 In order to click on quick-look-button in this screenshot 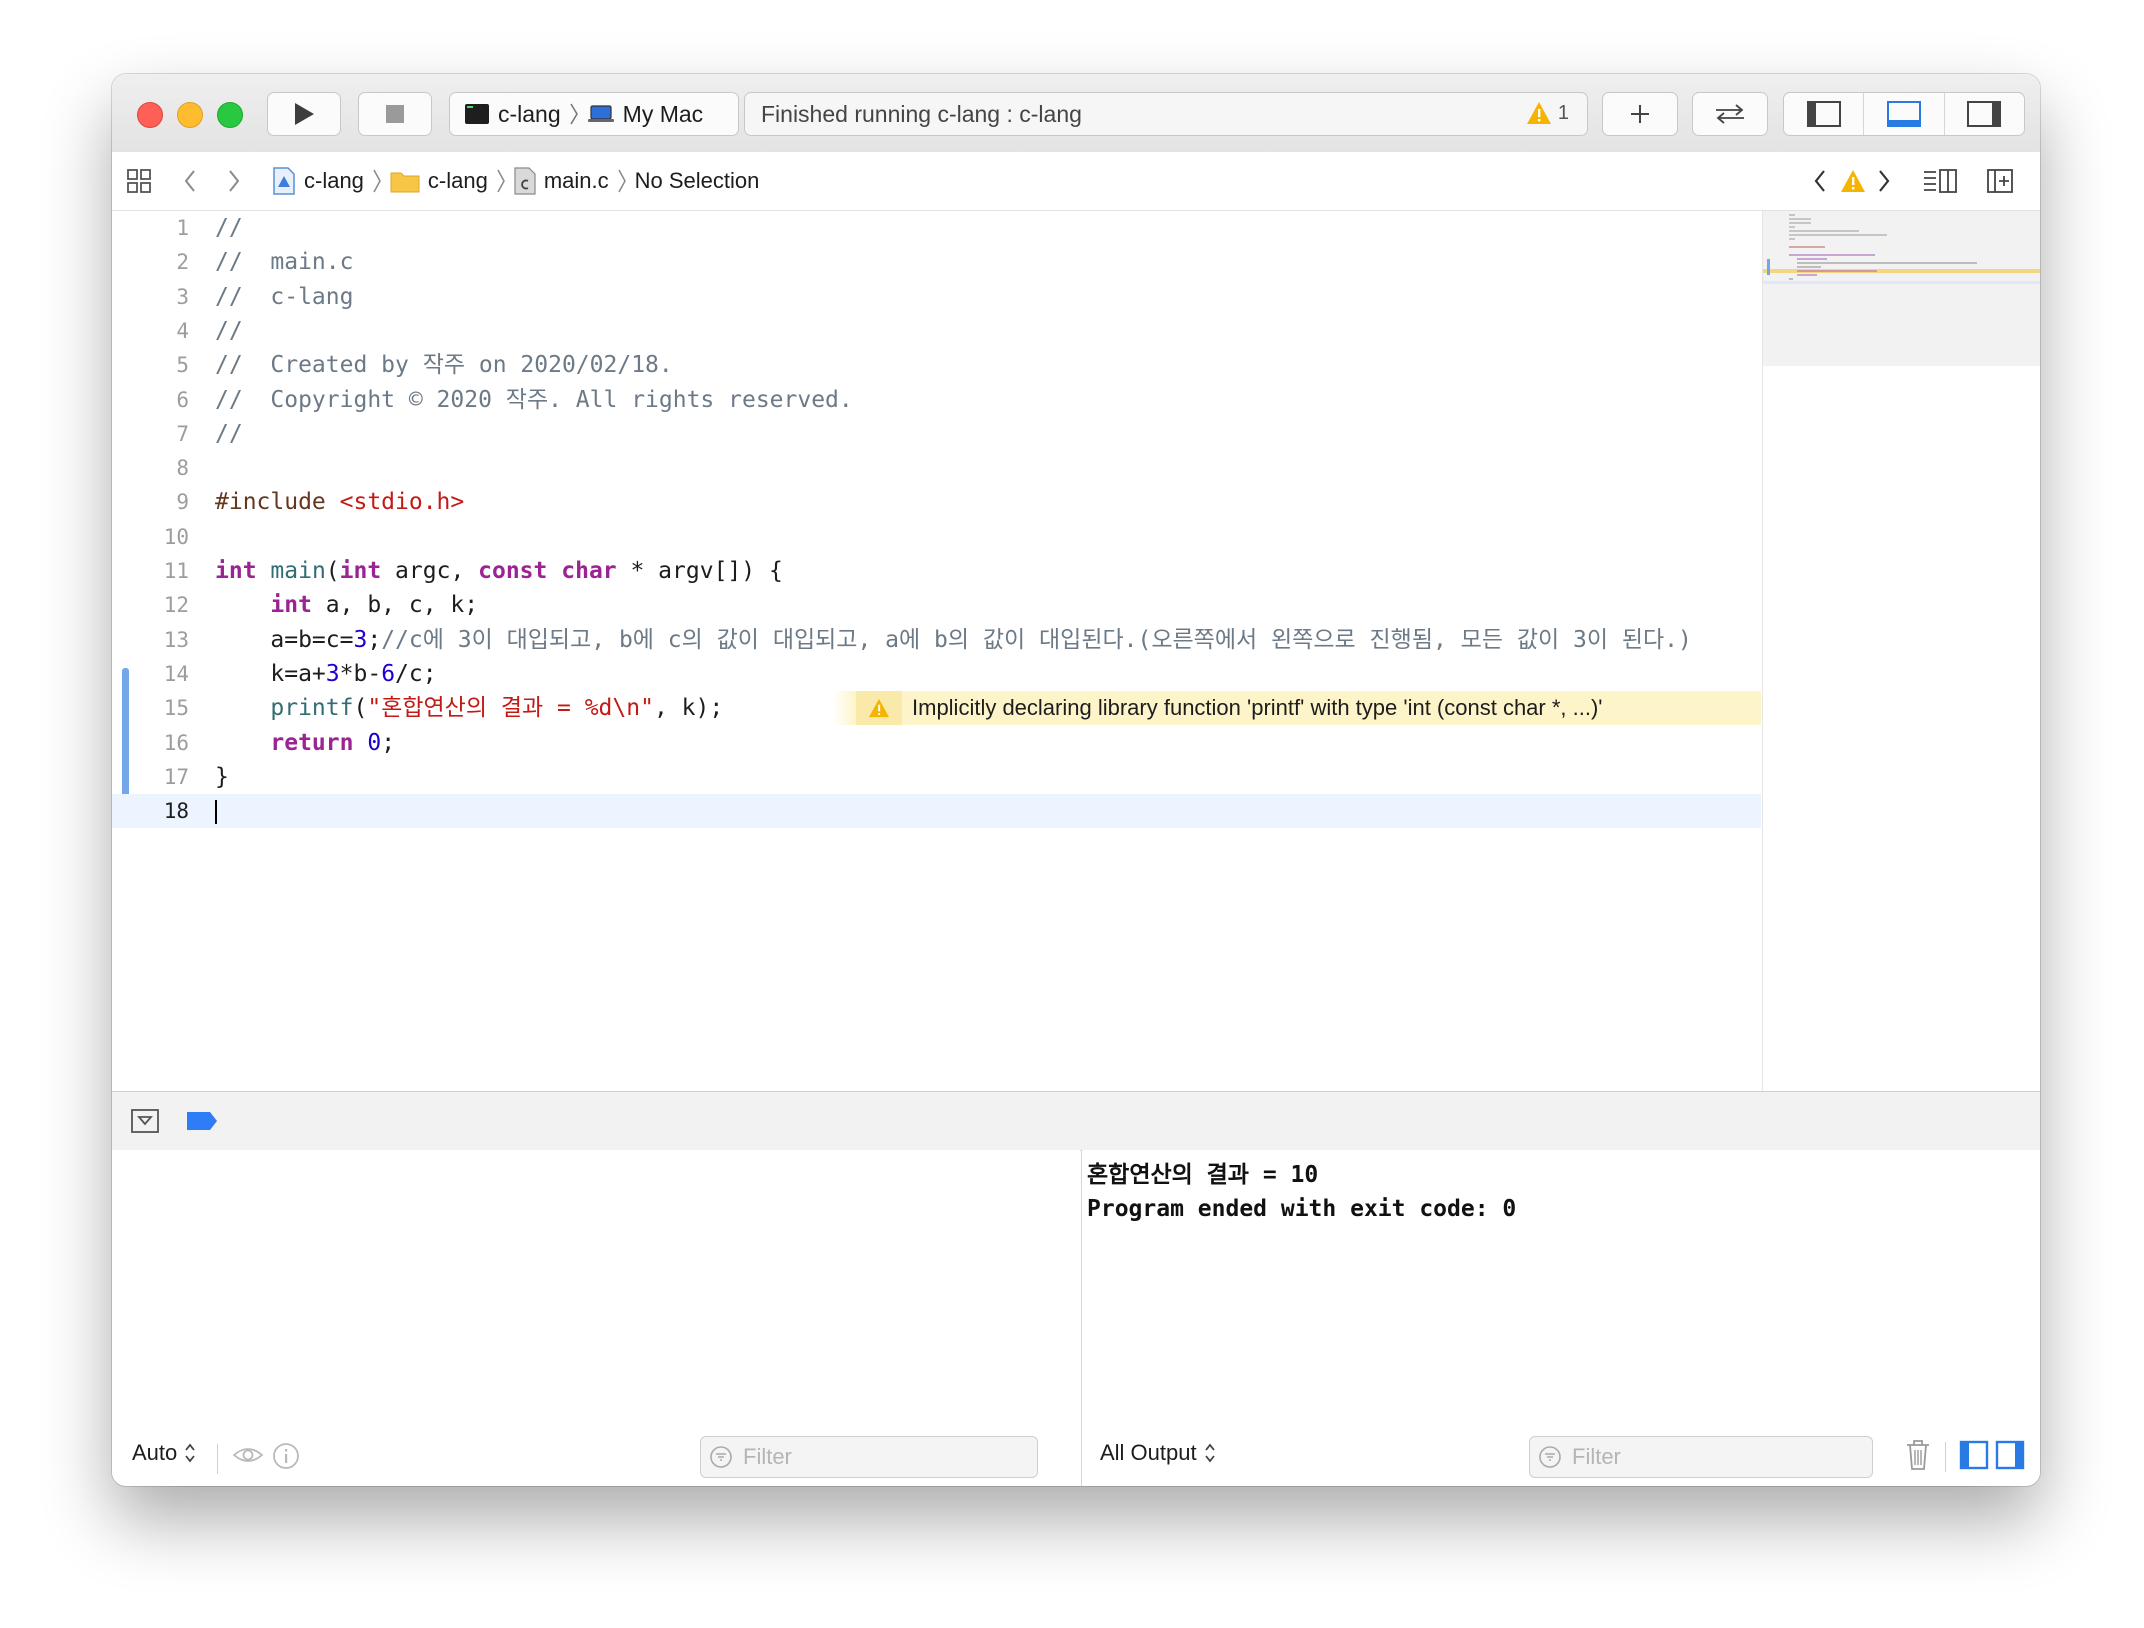, I will do `click(248, 1457)`.